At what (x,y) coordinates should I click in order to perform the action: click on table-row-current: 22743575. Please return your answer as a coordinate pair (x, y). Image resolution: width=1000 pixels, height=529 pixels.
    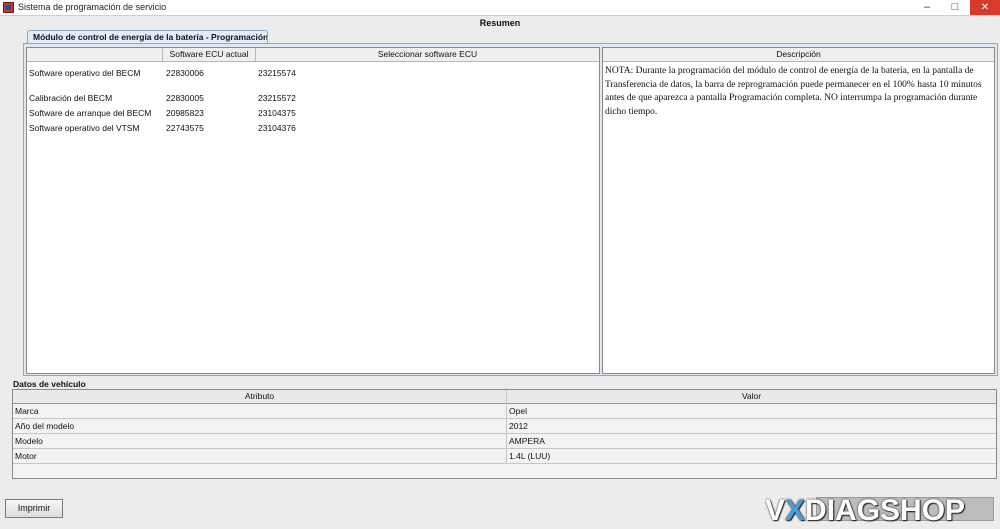
    Looking at the image, I should click on (185, 128).